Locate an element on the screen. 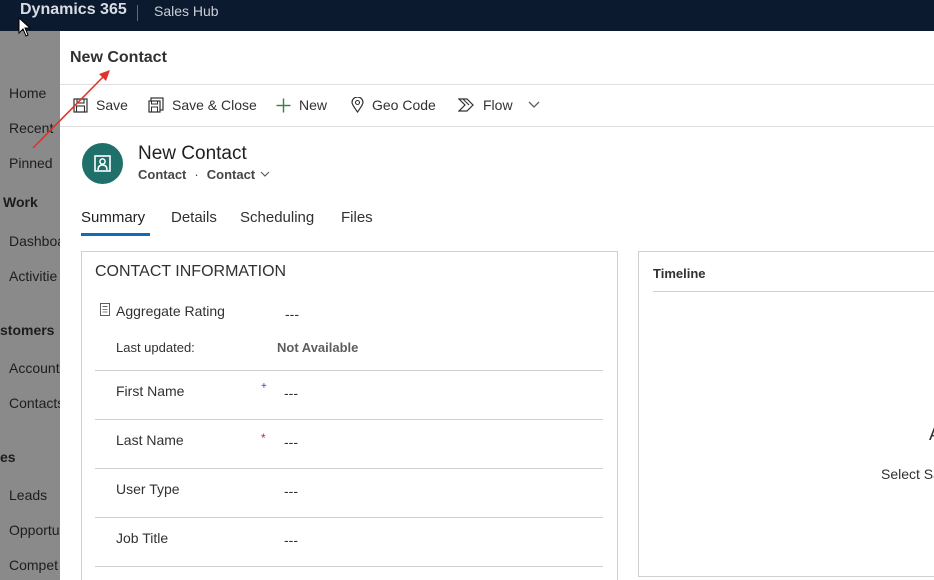 The image size is (934, 580). sitemap-group-sales: es is located at coordinates (8, 457).